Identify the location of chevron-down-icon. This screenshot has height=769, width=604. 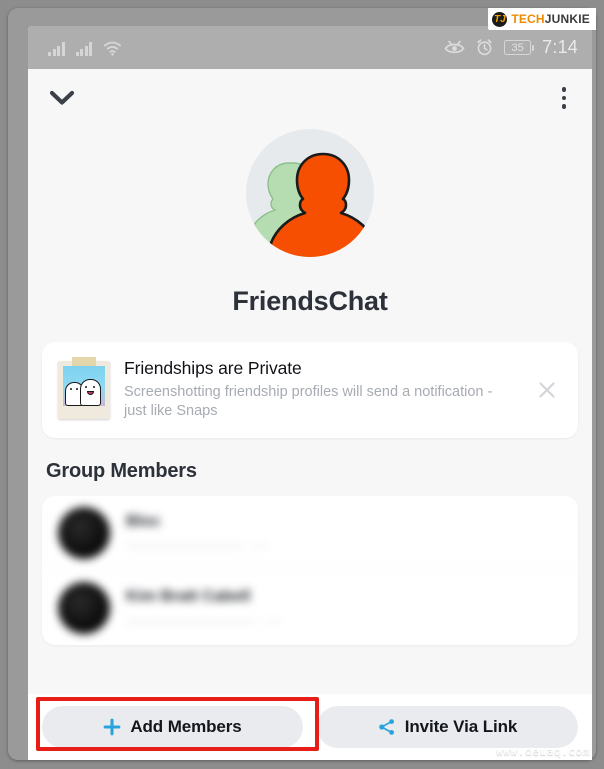
(62, 98).